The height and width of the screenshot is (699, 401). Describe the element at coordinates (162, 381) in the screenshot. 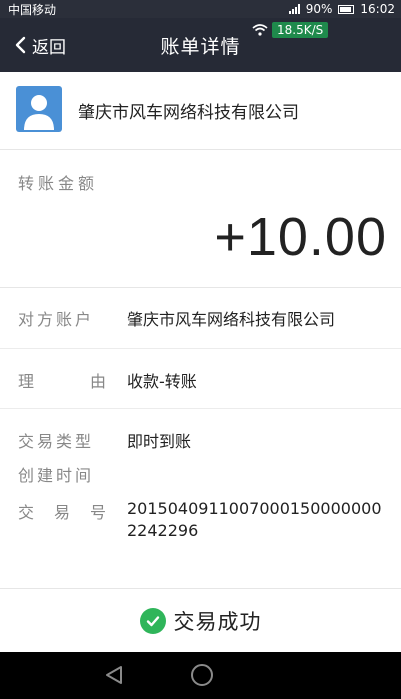

I see `reason-value: 收款-转账` at that location.